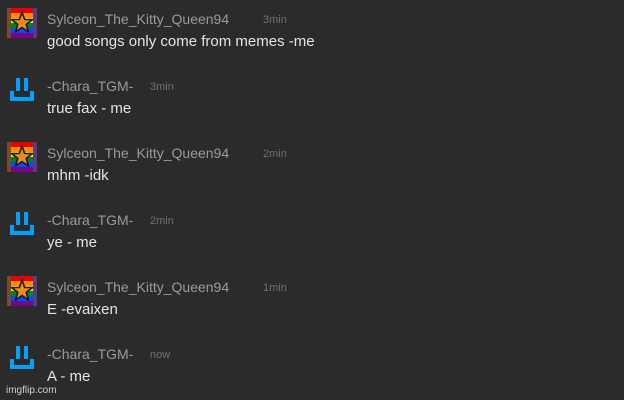 The height and width of the screenshot is (400, 624). What do you see at coordinates (31, 390) in the screenshot?
I see `imgflip-watermark: imgflip.com` at bounding box center [31, 390].